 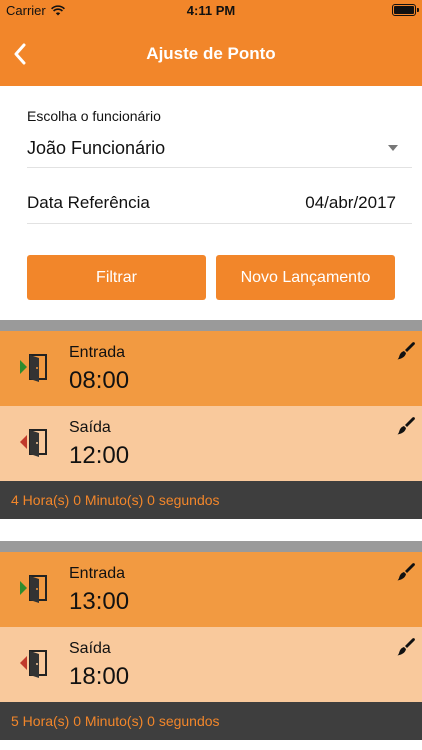 What do you see at coordinates (99, 601) in the screenshot?
I see `entry-time: 13:00` at bounding box center [99, 601].